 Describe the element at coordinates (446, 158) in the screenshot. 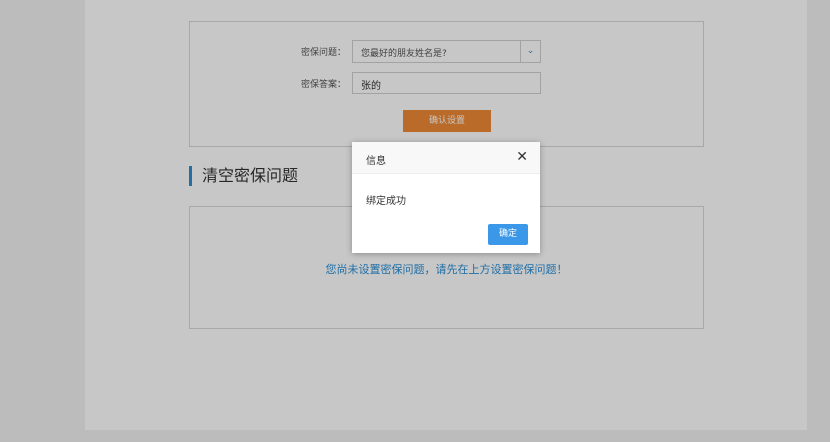

I see `dialog-header: 信息 ✕` at that location.